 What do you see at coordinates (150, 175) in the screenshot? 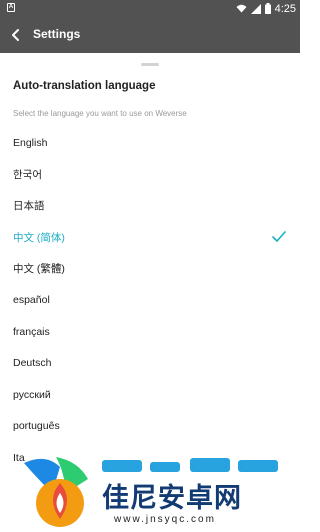
I see `language-option: 한국어` at bounding box center [150, 175].